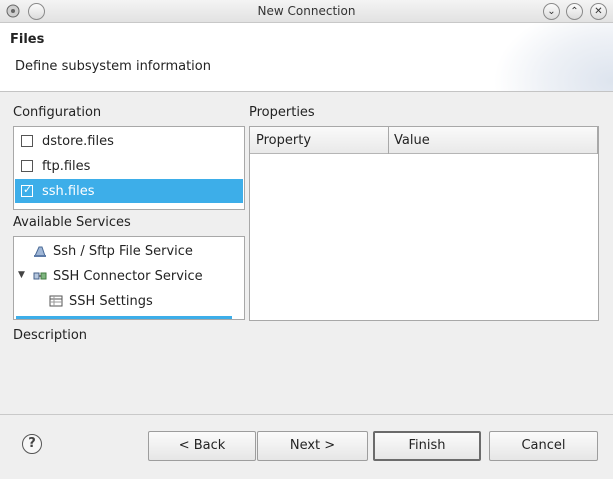 The image size is (613, 479). I want to click on help-button: ?, so click(32, 444).